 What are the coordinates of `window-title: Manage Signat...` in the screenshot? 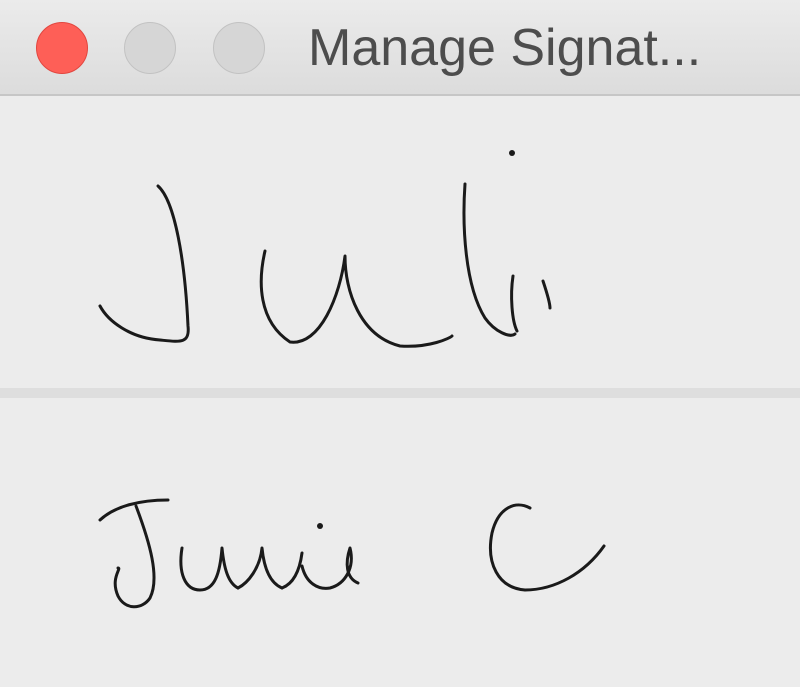 It's located at (505, 48).